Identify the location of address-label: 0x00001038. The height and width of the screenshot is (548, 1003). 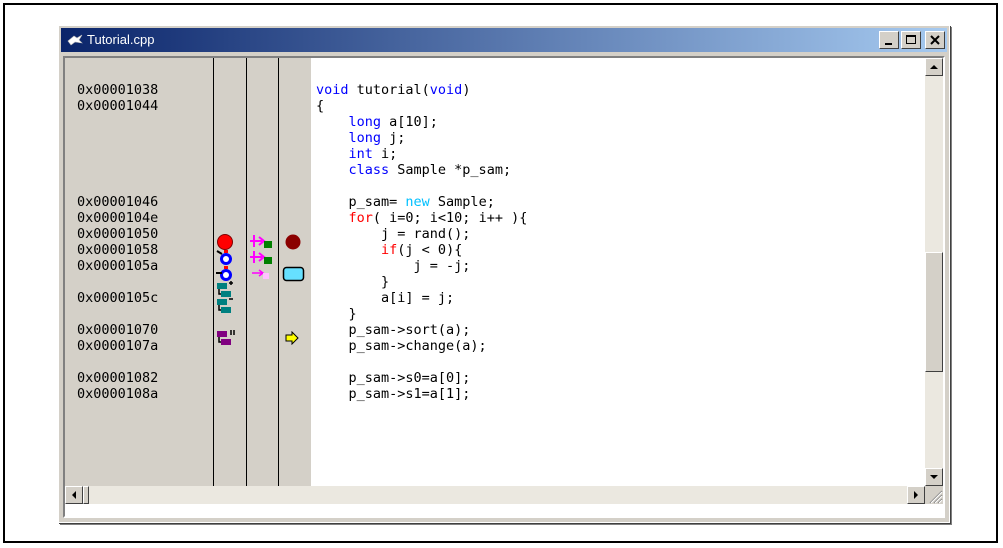
(118, 90).